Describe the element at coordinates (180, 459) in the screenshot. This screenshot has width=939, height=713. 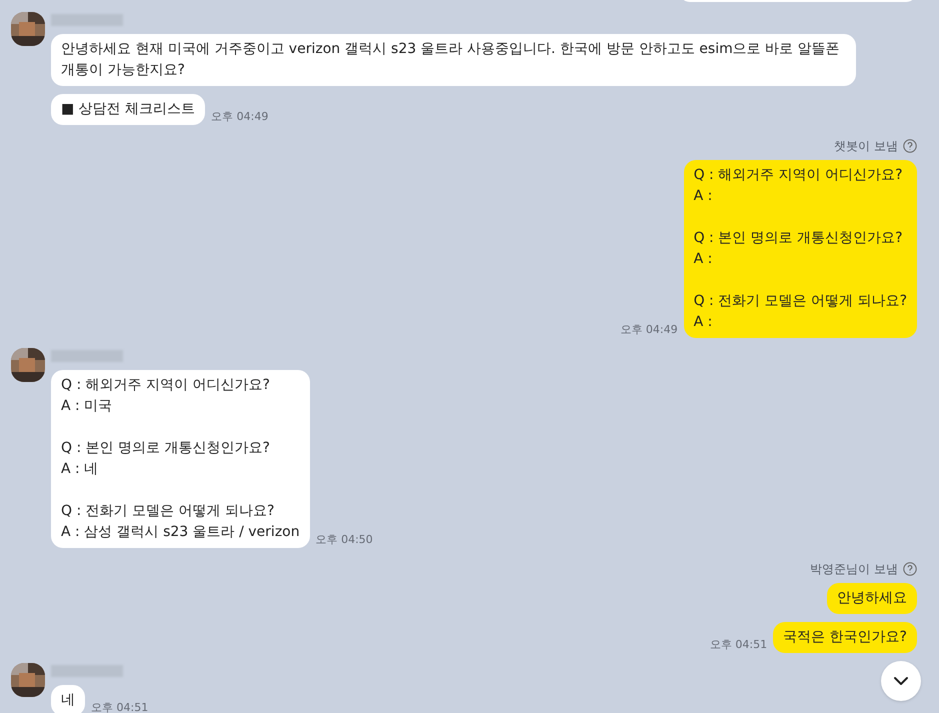
I see `message-bubble: Q : 해외거주 지역이 어디신가요? A : 미국 Q : 본인 명의로 개통신청인가요? A : 네 Q : 전화기 모델은 어떻게 되나요? A : 삼성 갤럭시 s23 울트라 / verizon` at that location.